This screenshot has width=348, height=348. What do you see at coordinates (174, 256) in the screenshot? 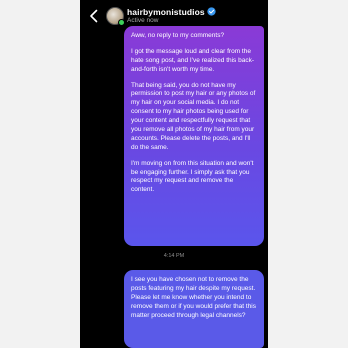
I see `message-timestamp: 4:14 PM` at bounding box center [174, 256].